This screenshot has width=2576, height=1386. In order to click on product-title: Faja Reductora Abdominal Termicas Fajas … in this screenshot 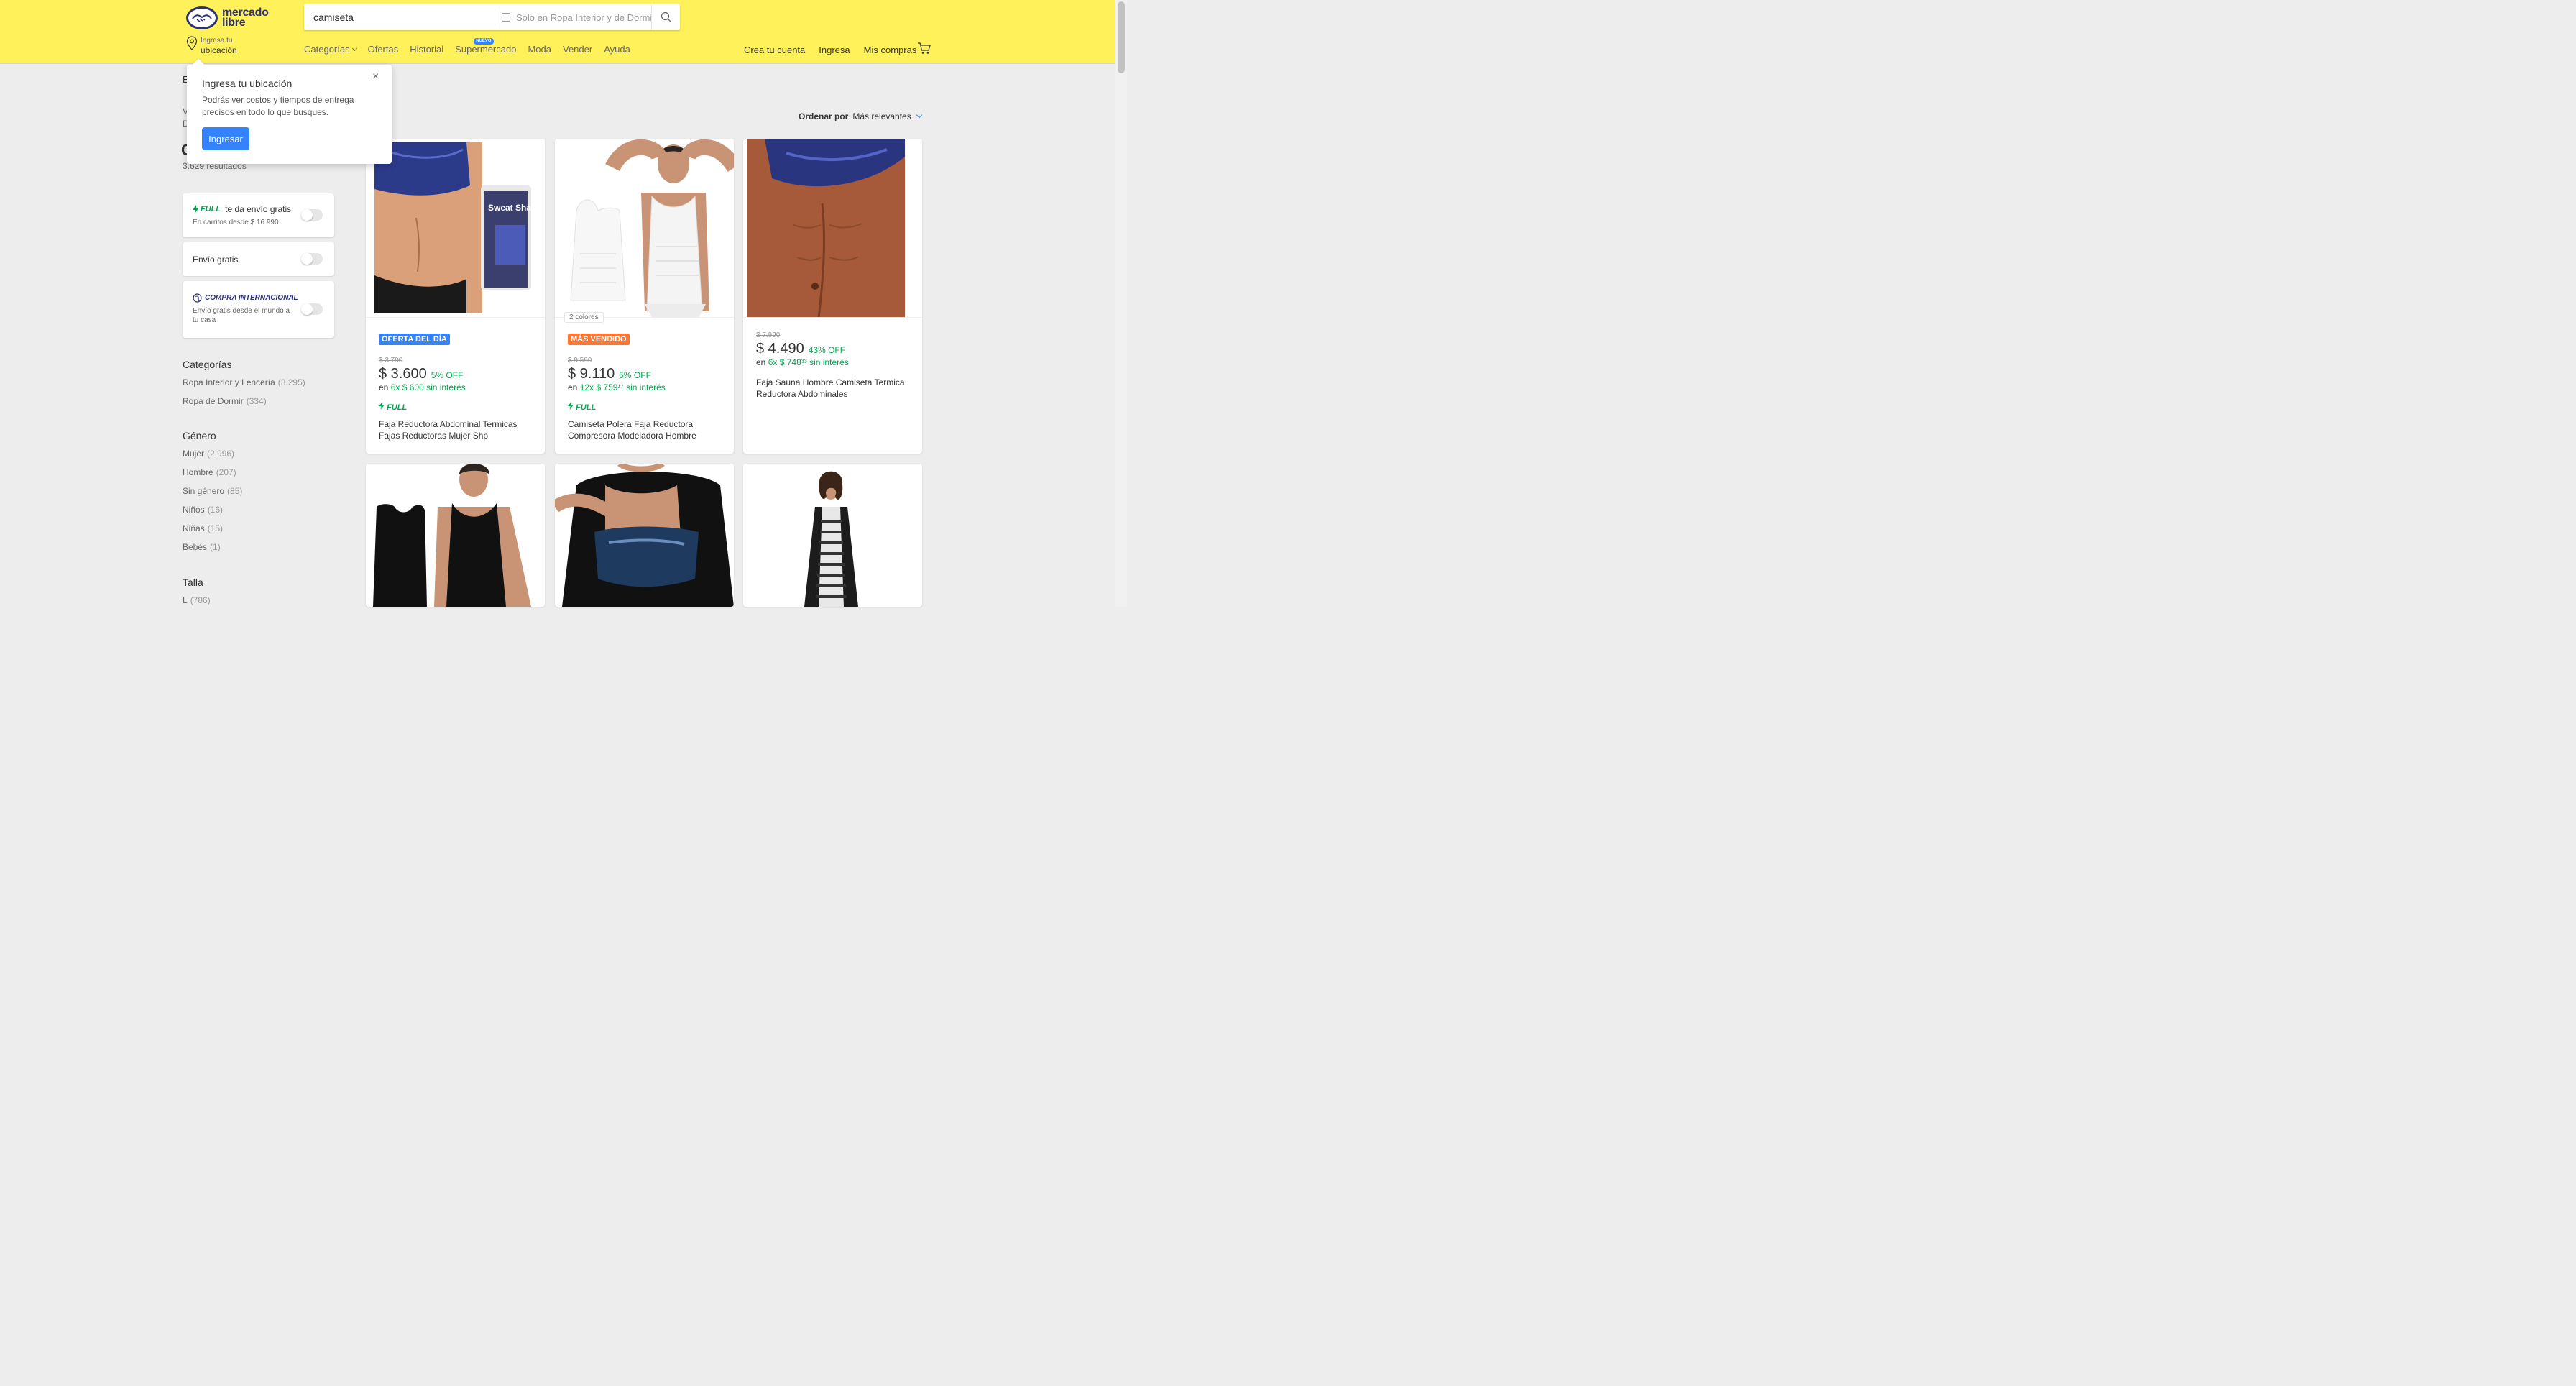, I will do `click(456, 429)`.